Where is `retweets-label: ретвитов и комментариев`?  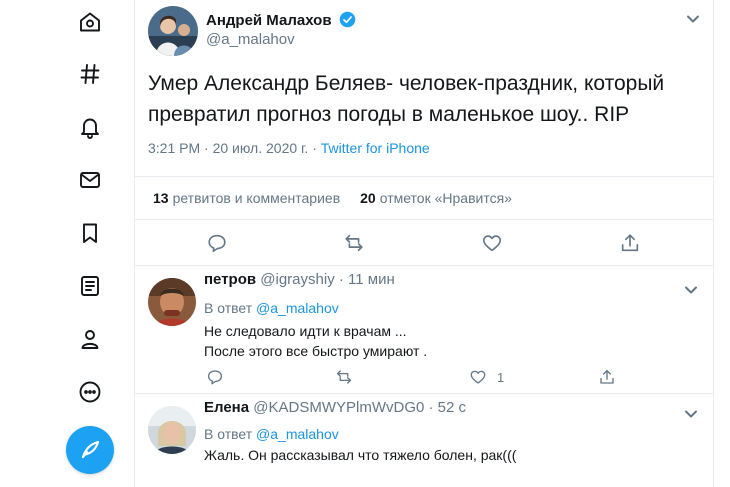
retweets-label: ретвитов и комментариев is located at coordinates (256, 198).